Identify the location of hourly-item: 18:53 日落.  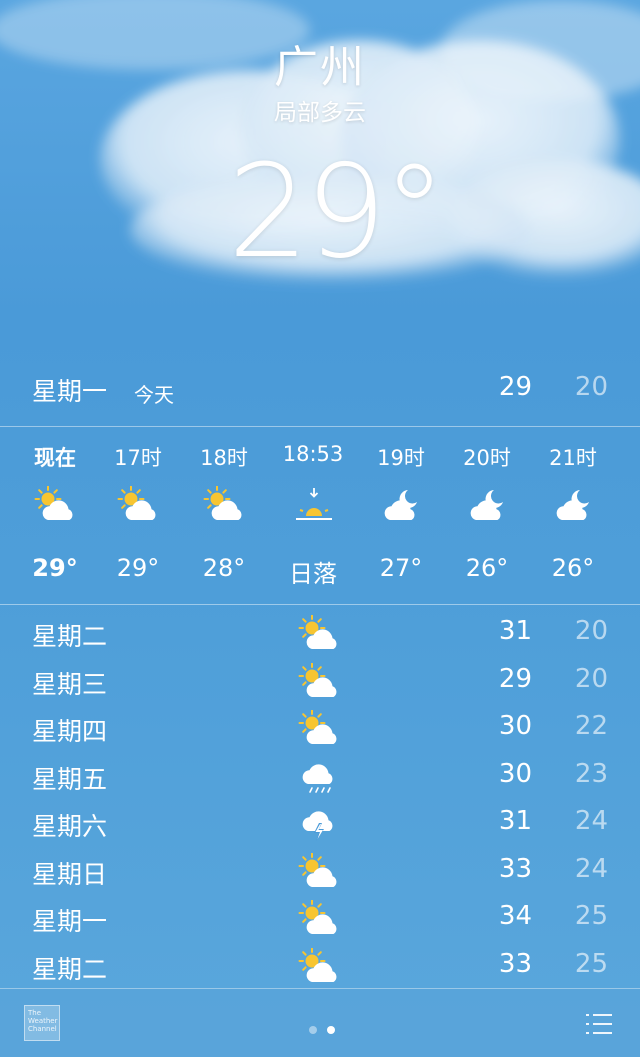
(313, 516).